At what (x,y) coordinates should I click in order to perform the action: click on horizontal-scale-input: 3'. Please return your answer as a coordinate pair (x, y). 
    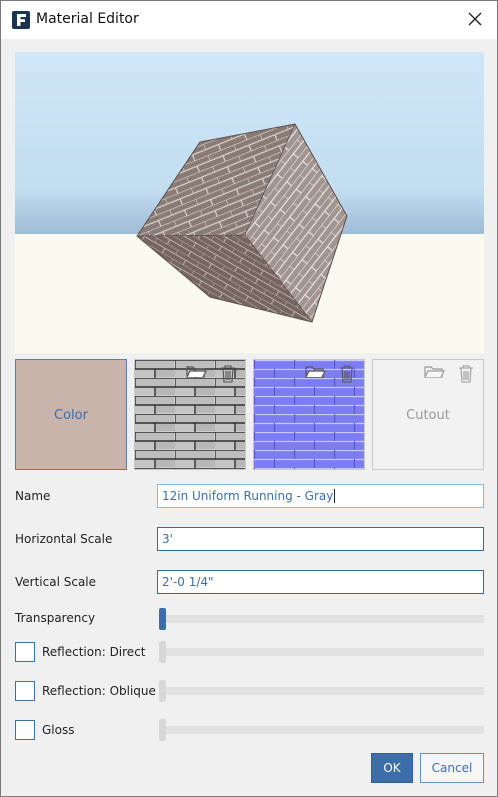
    Looking at the image, I should click on (320, 539).